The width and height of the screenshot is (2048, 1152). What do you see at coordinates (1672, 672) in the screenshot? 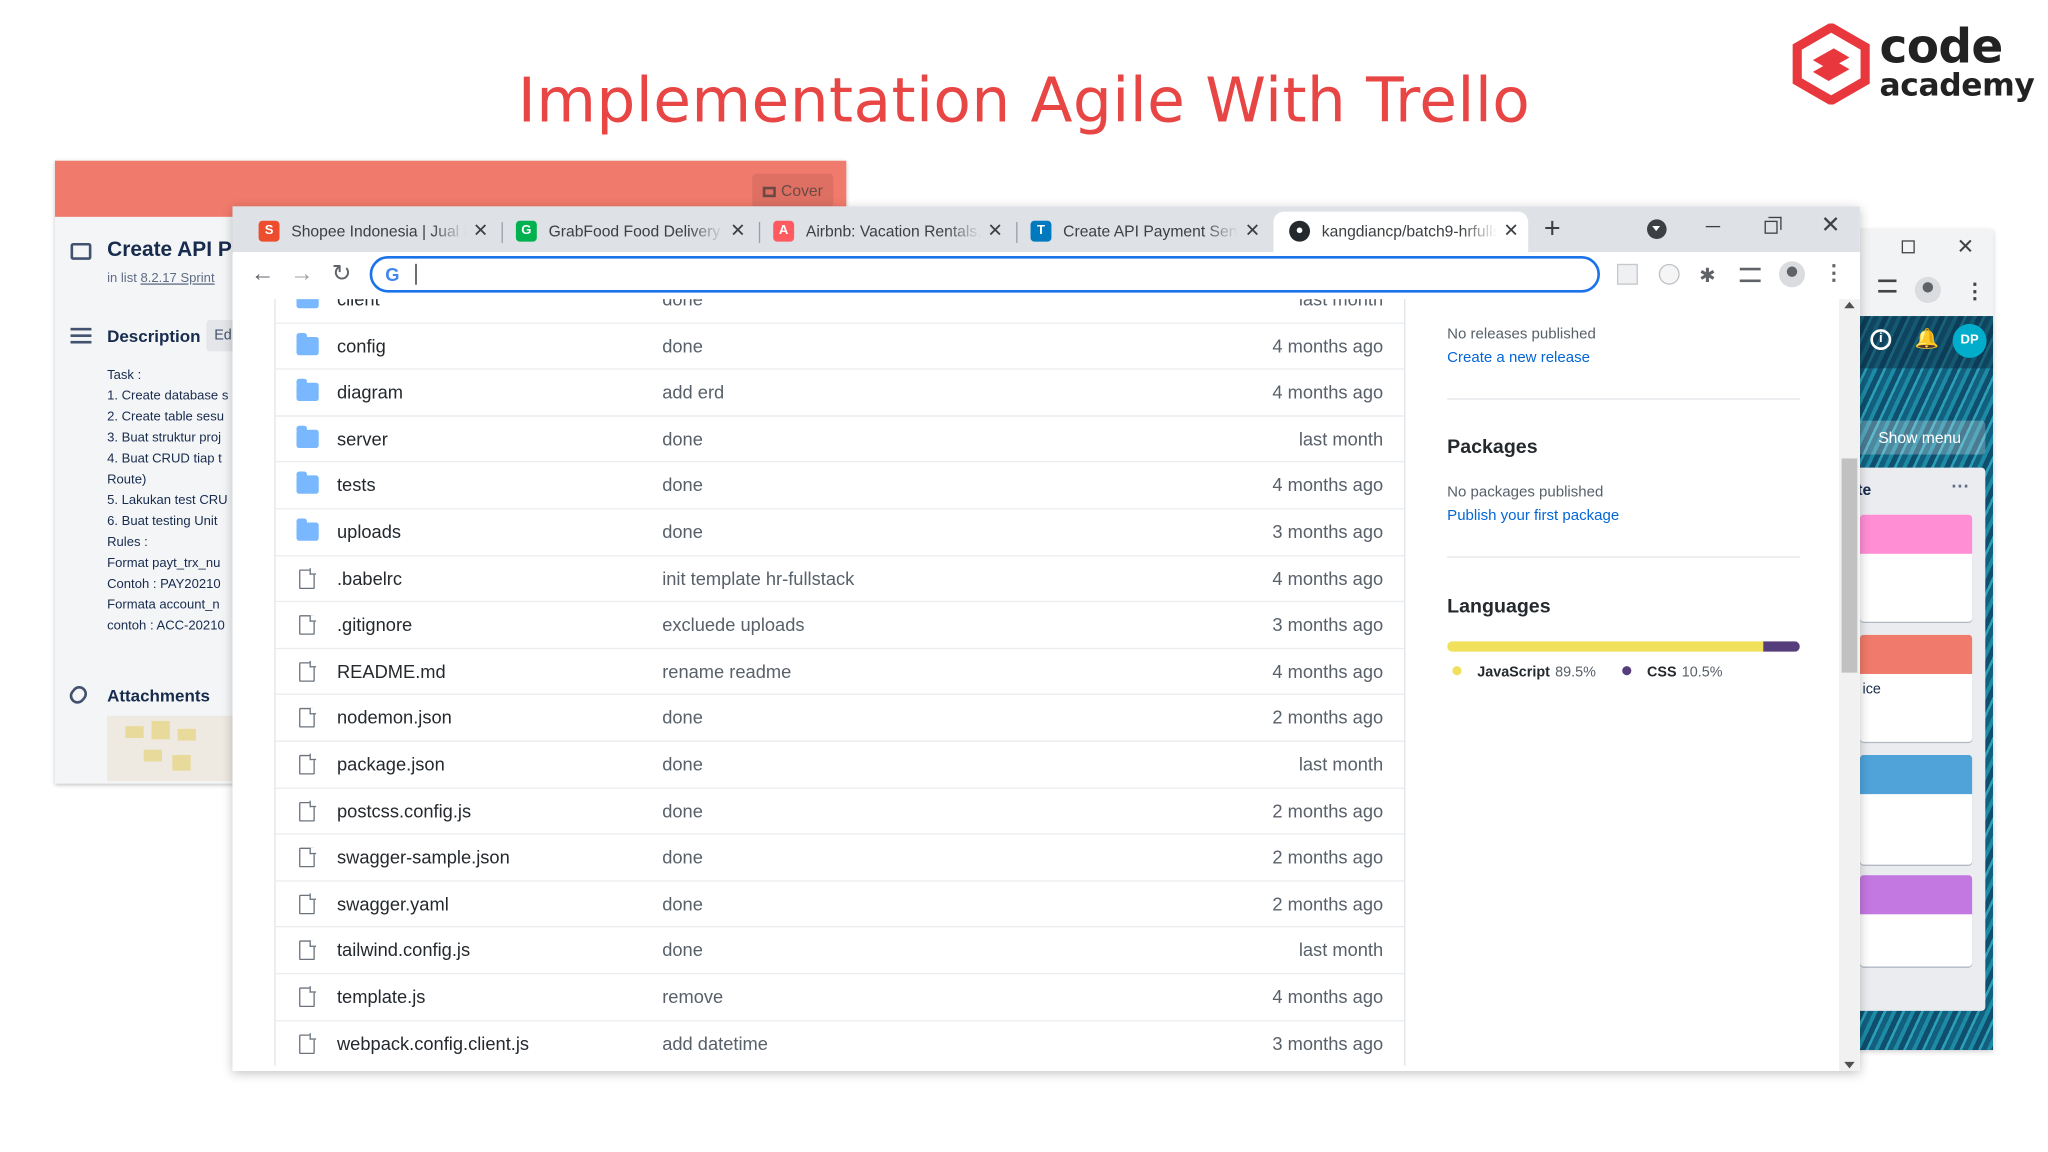
I see `language-item-css: CSS 10.5%` at bounding box center [1672, 672].